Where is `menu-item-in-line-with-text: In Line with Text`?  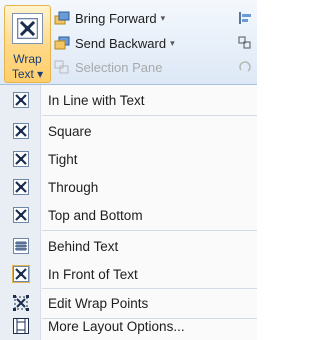
menu-item-in-line-with-text: In Line with Text is located at coordinates (128, 100).